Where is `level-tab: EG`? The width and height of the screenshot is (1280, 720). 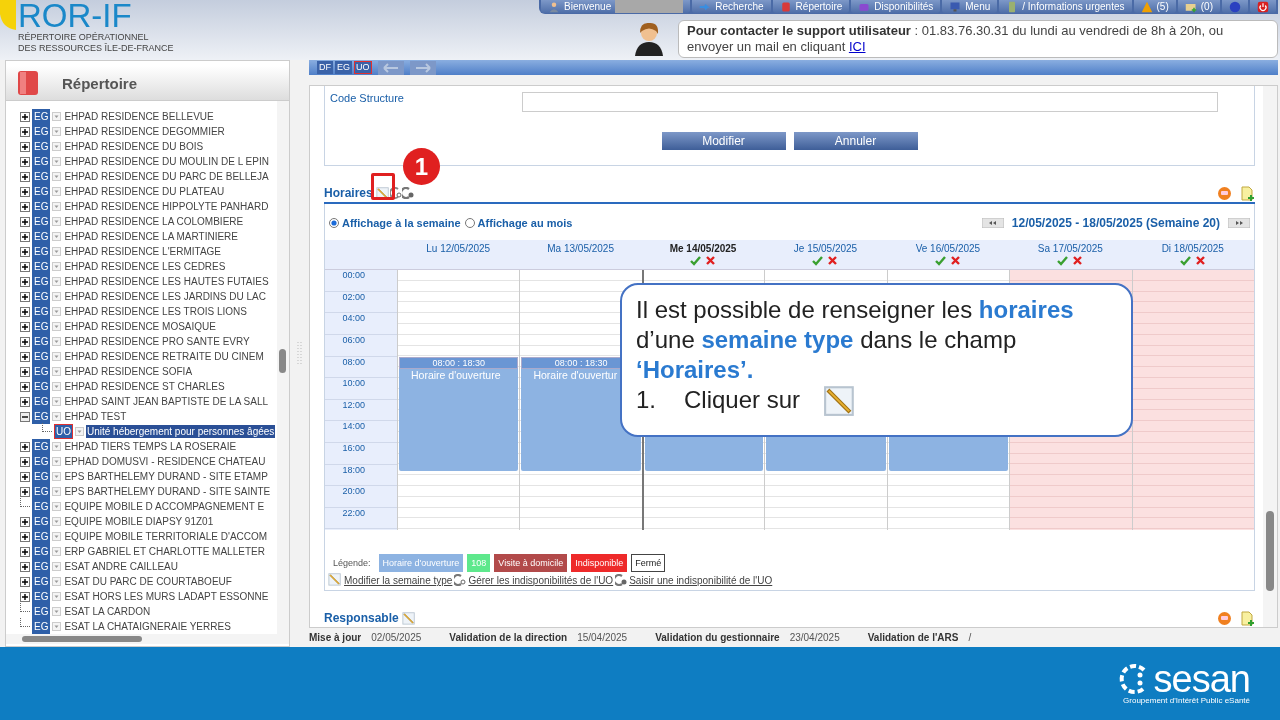 level-tab: EG is located at coordinates (343, 68).